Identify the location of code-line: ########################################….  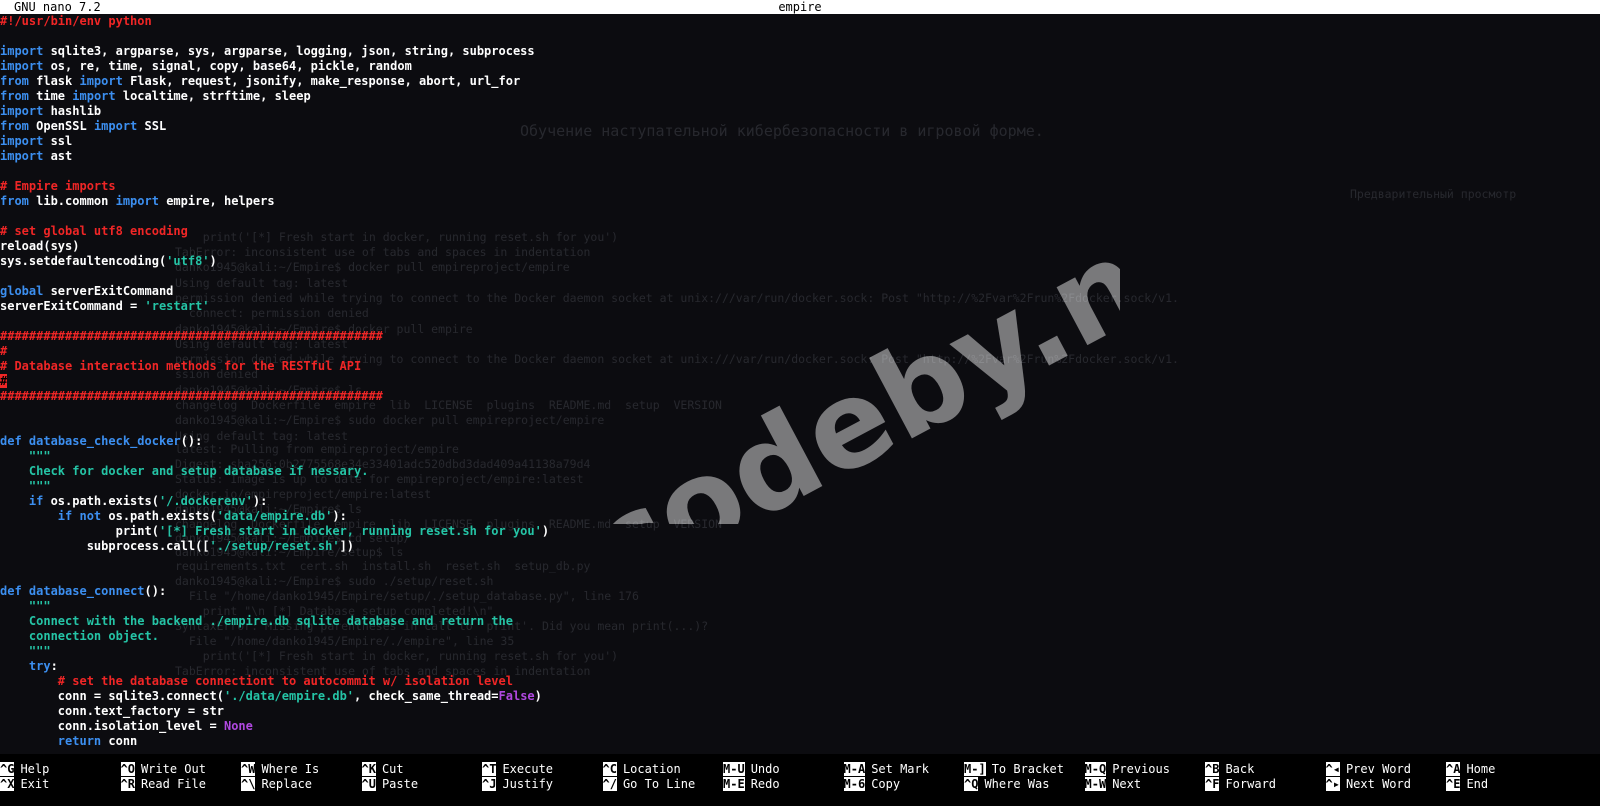
(800, 336).